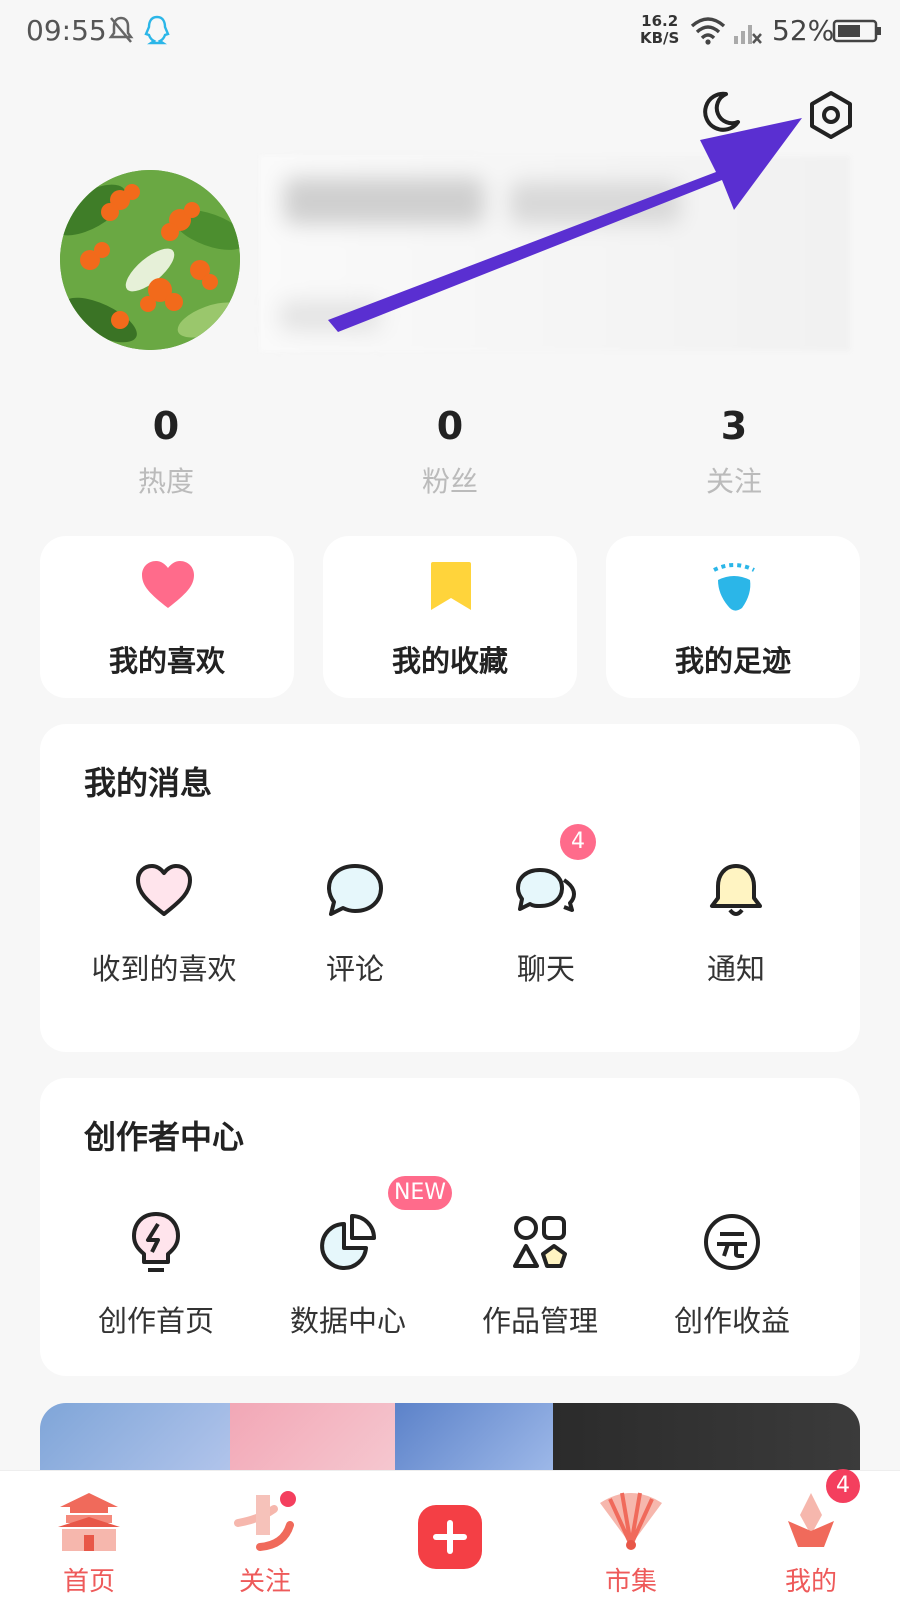 This screenshot has height=1600, width=900. I want to click on stat-following: 3 关注, so click(734, 452).